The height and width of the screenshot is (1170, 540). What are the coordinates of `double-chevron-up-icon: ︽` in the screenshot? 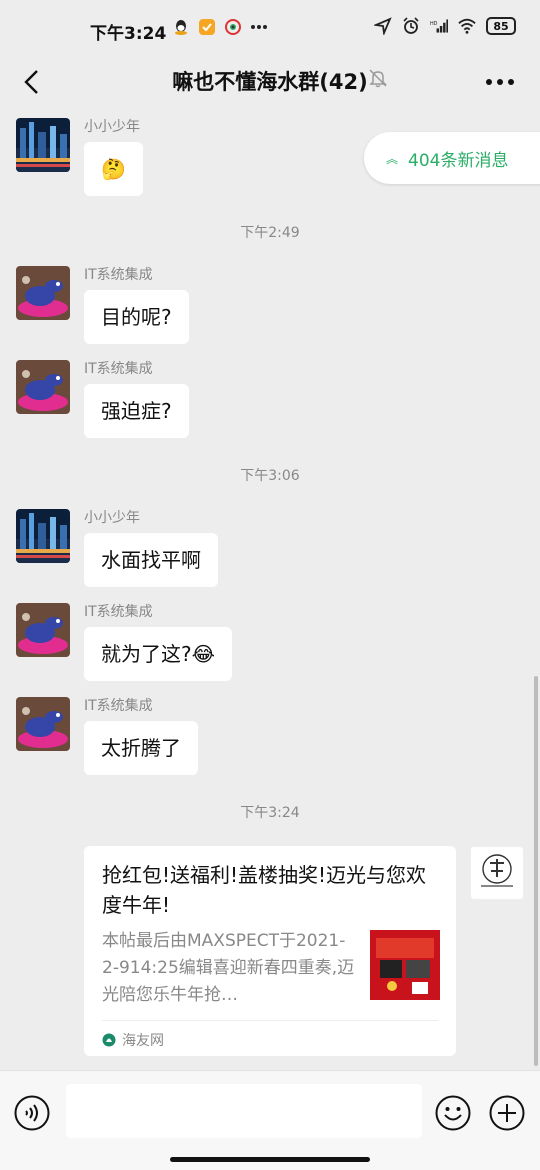 It's located at (392, 158).